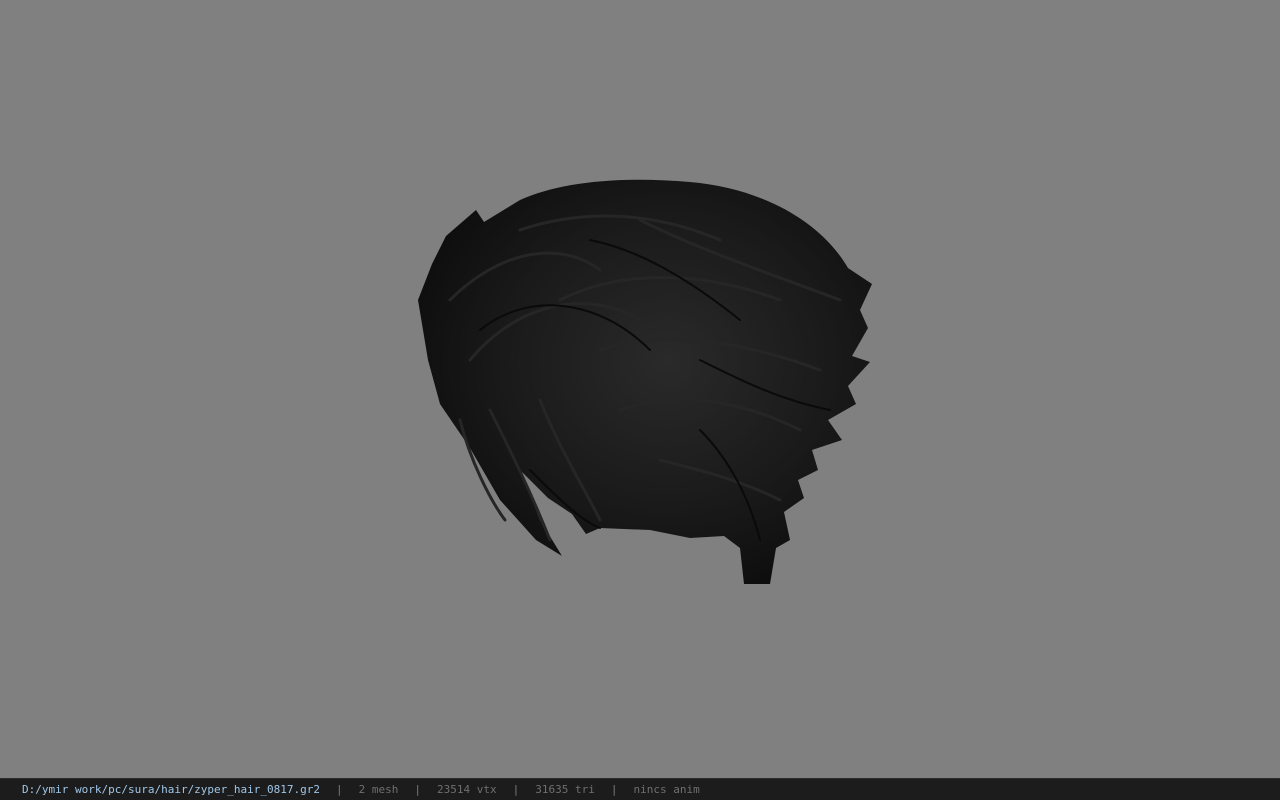 The height and width of the screenshot is (800, 1280). What do you see at coordinates (467, 789) in the screenshot?
I see `vertex-count: 23514 vtx` at bounding box center [467, 789].